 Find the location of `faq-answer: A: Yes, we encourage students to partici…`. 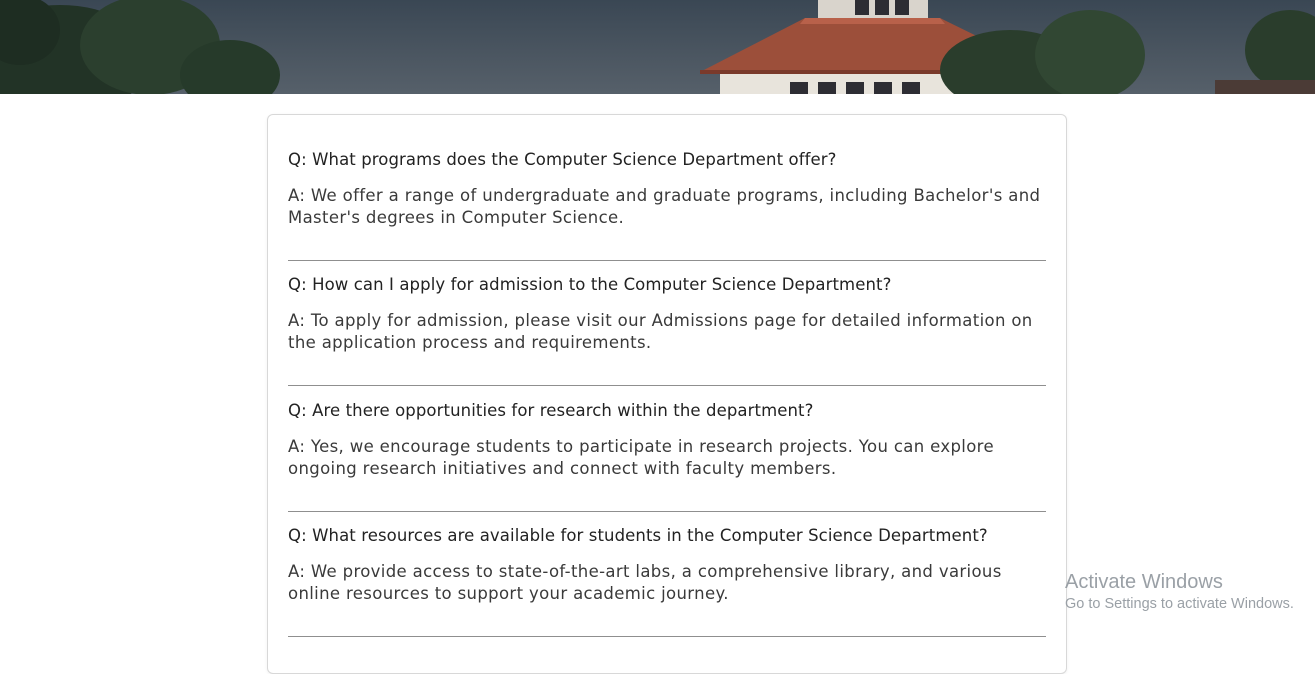

faq-answer: A: Yes, we encourage students to partici… is located at coordinates (641, 457).